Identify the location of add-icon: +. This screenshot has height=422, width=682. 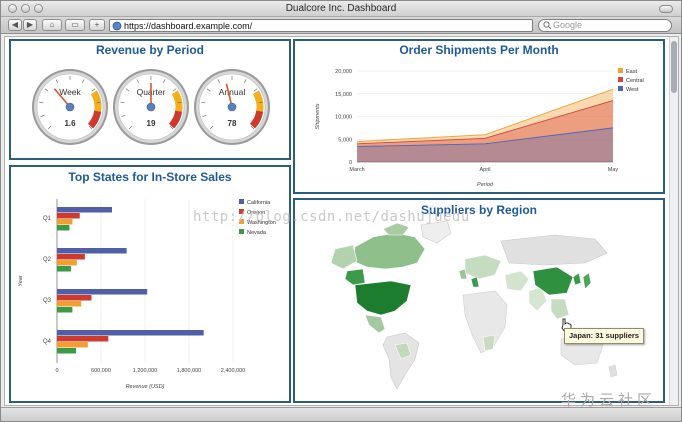
(97, 24).